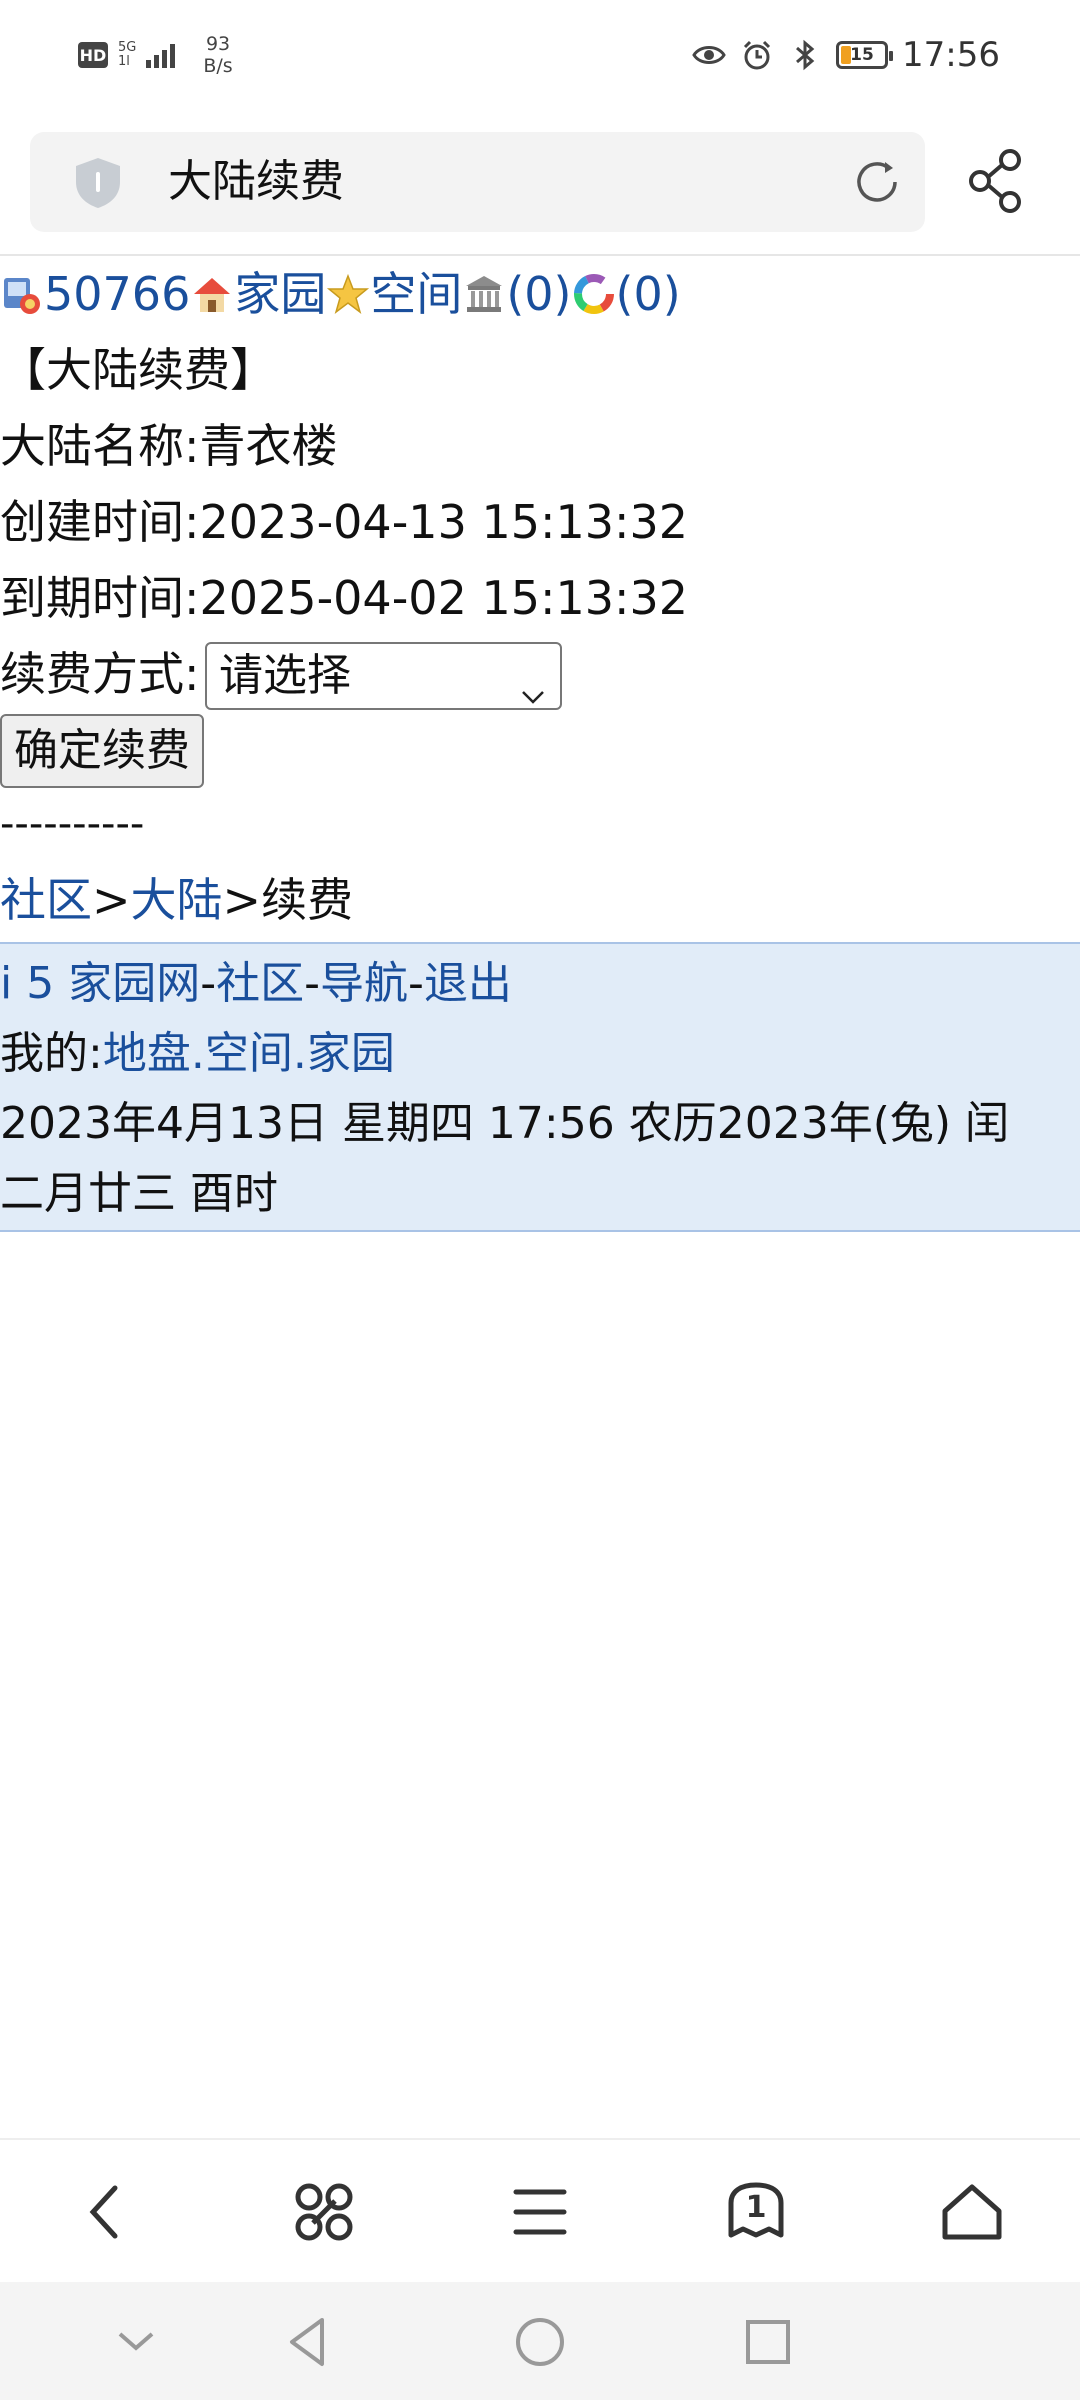 The width and height of the screenshot is (1080, 2400). Describe the element at coordinates (484, 290) in the screenshot. I see `bank-building-icon` at that location.